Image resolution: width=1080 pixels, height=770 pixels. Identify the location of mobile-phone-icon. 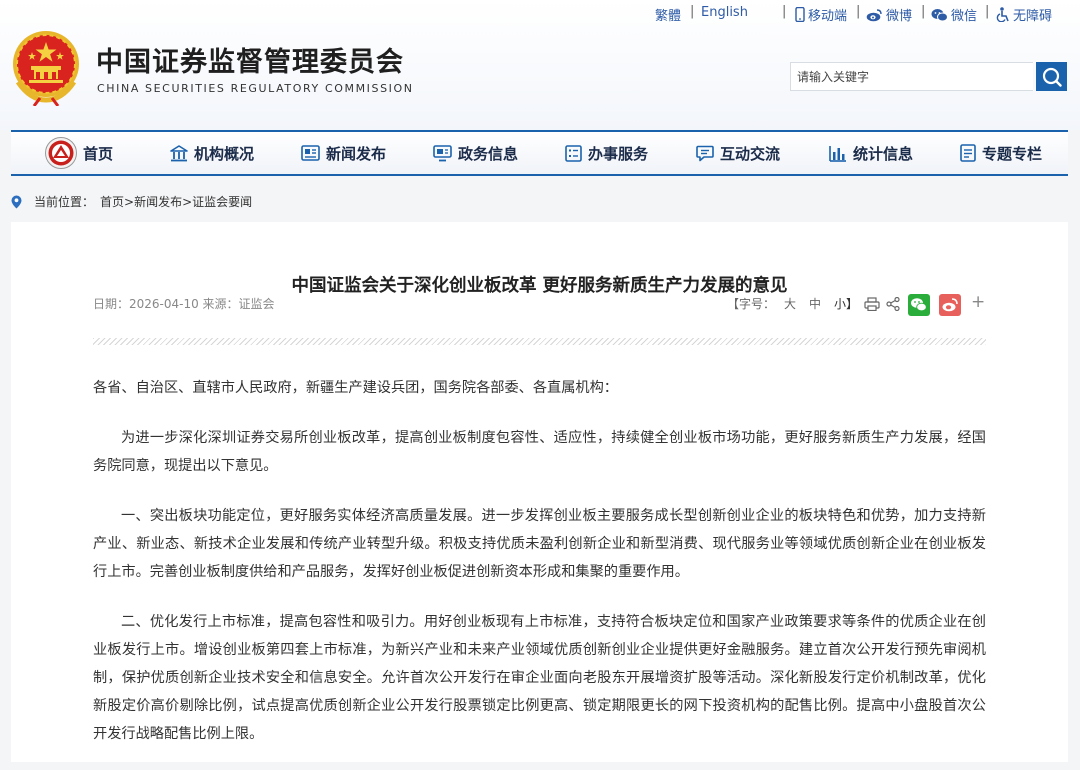
(800, 14).